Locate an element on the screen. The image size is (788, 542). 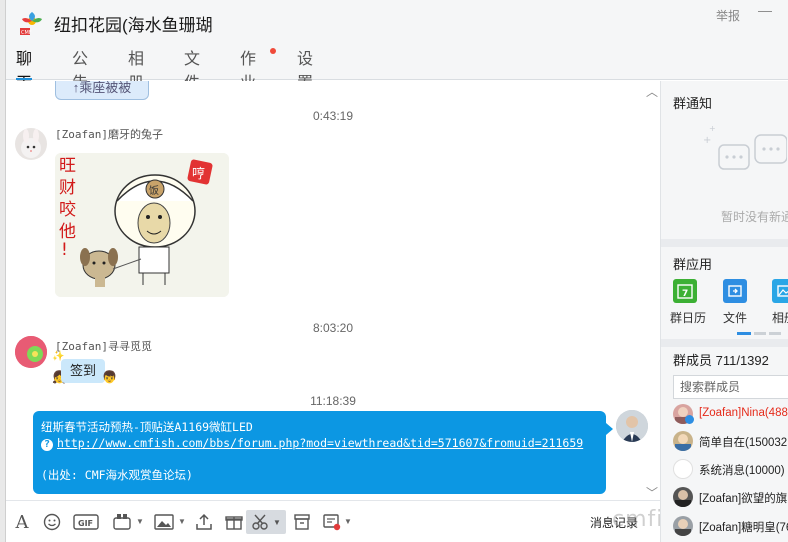
group-title: 纽扣花园(海水鱼珊瑚 is located at coordinates (133, 25).